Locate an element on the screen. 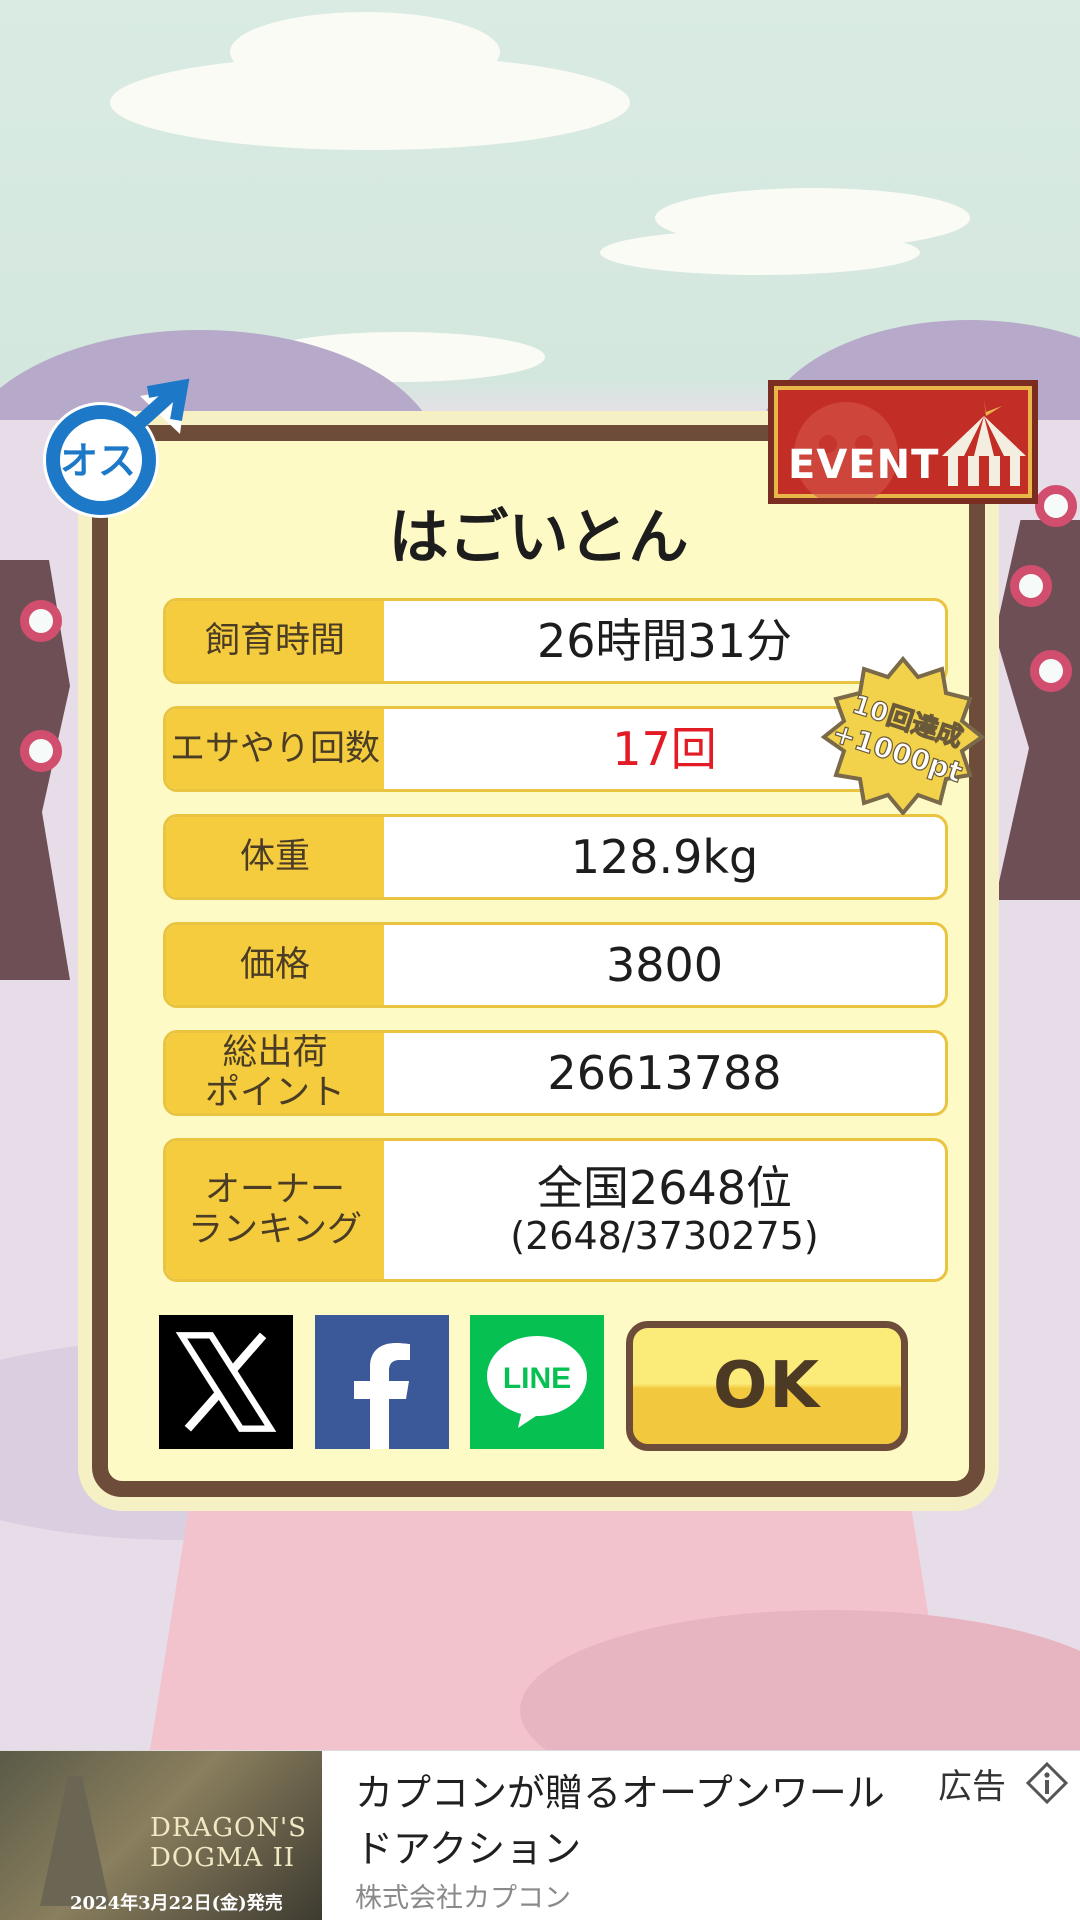 This screenshot has height=1920, width=1080. gender-label: オス is located at coordinates (98, 461).